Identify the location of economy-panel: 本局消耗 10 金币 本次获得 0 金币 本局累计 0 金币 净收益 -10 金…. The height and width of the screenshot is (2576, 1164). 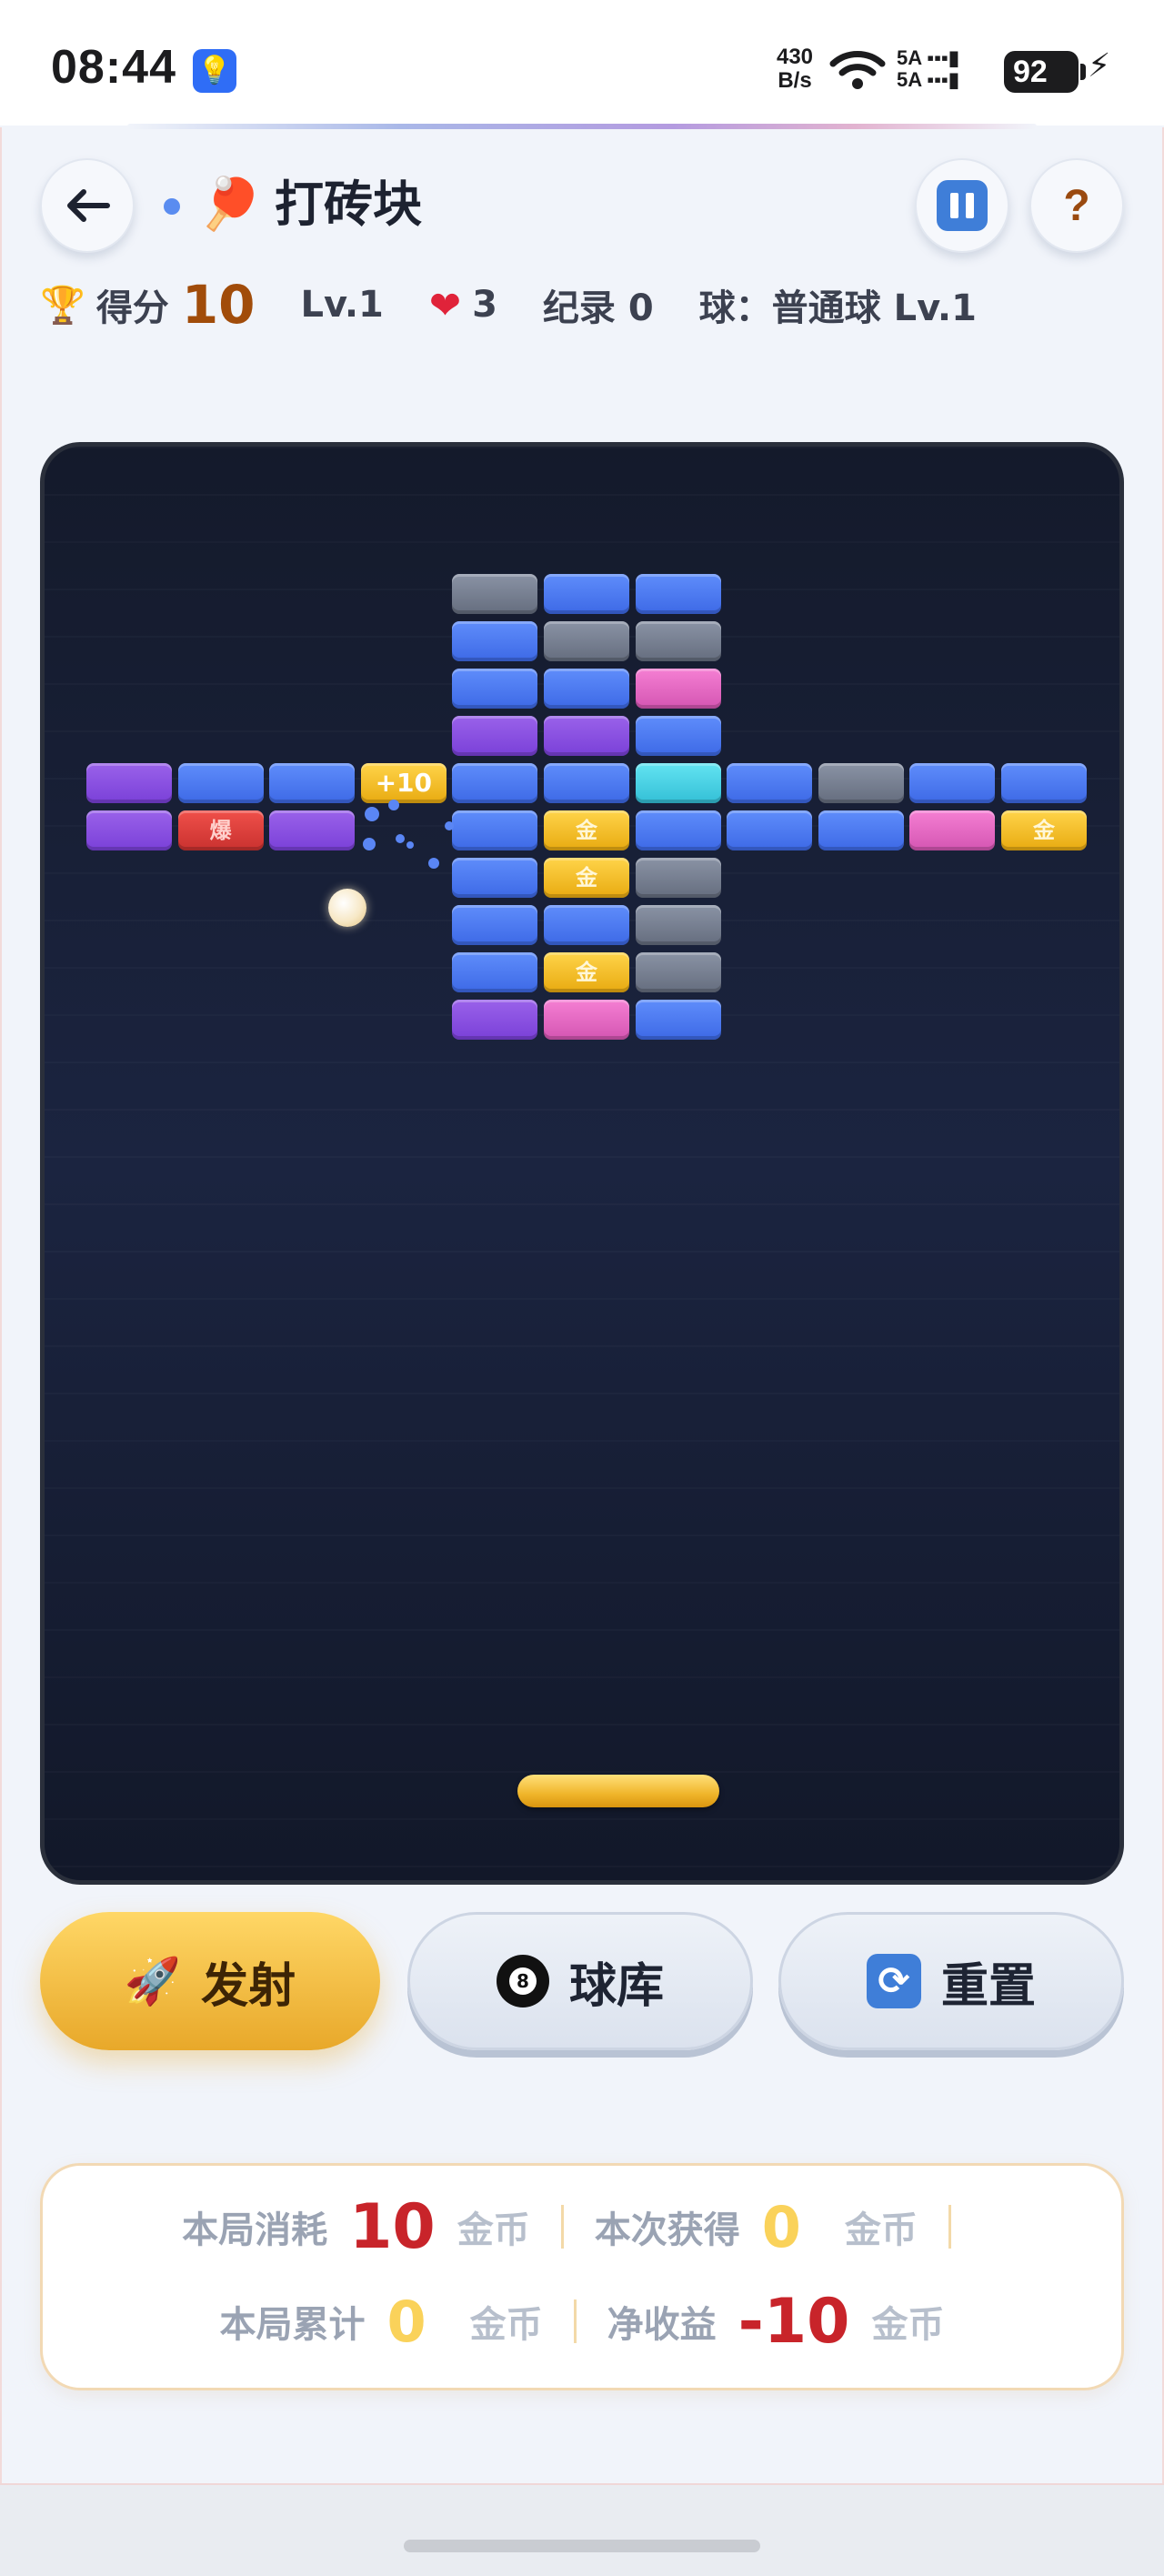
(582, 2276).